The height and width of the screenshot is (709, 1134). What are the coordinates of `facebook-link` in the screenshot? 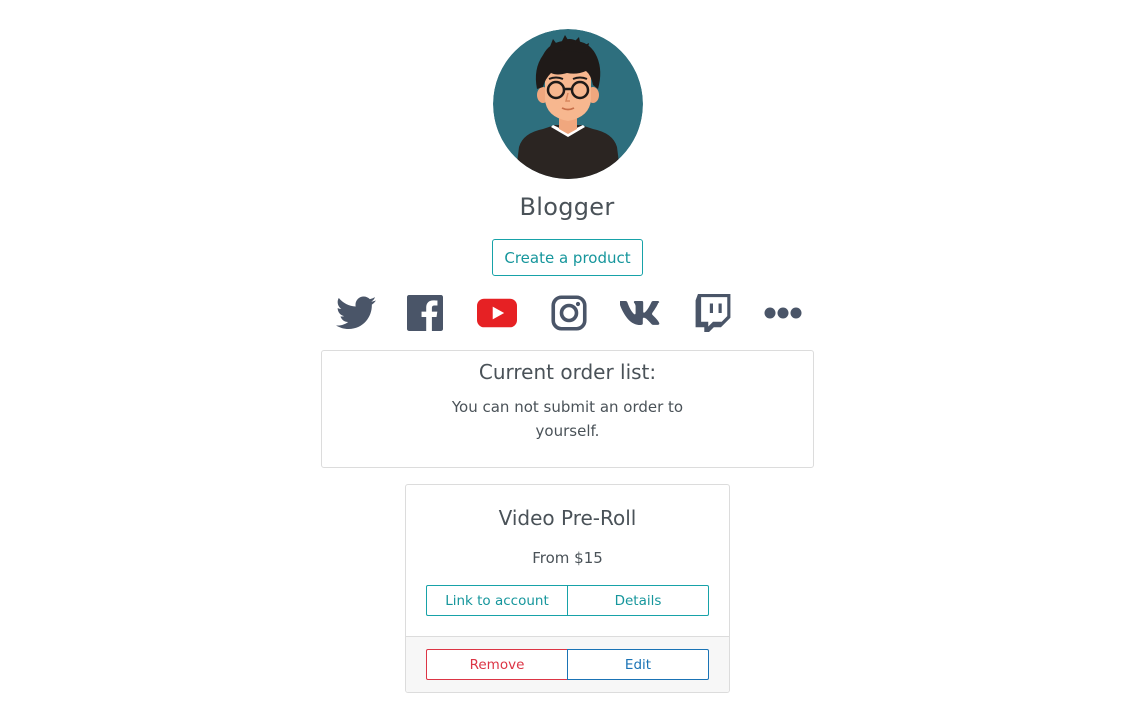 It's located at (425, 313).